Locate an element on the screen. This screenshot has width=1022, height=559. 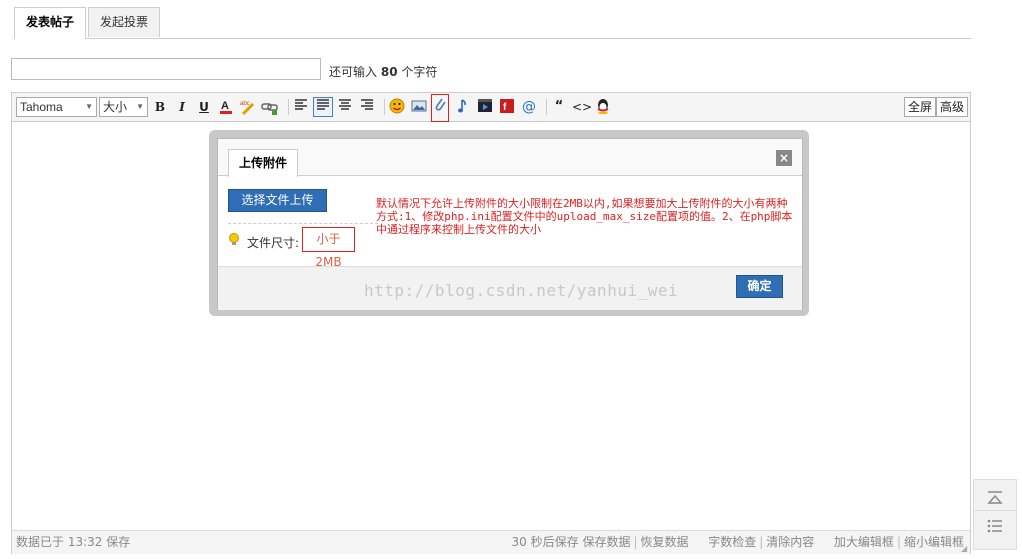
dialog-header: 上传附件 × is located at coordinates (510, 158).